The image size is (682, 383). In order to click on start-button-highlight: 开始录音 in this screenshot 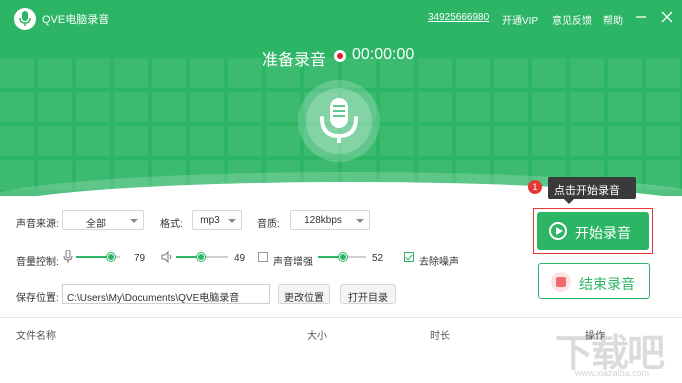, I will do `click(593, 231)`.